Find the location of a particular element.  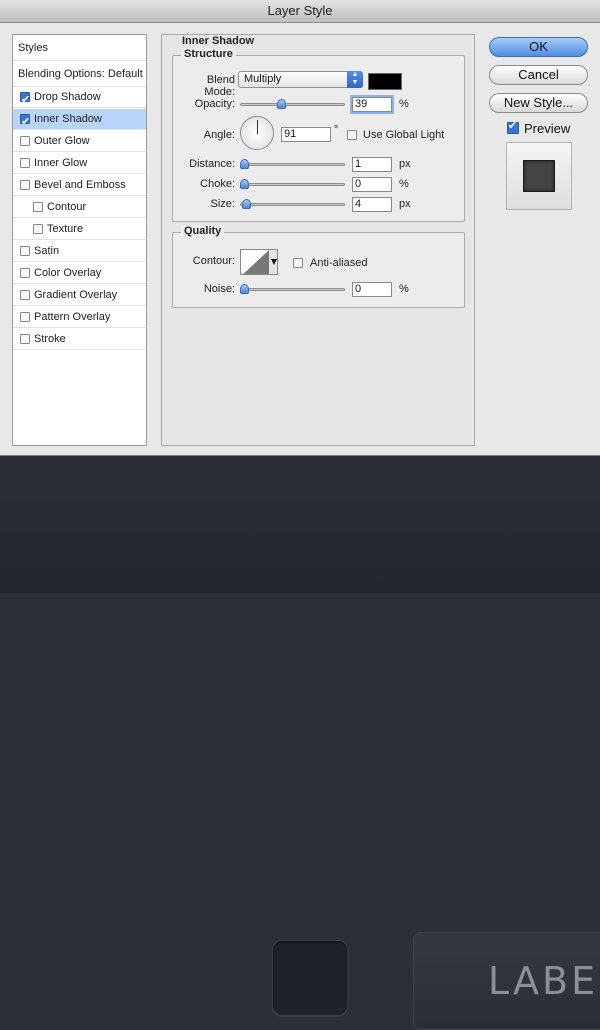

style-item-label: Color Overlay is located at coordinates (68, 273).